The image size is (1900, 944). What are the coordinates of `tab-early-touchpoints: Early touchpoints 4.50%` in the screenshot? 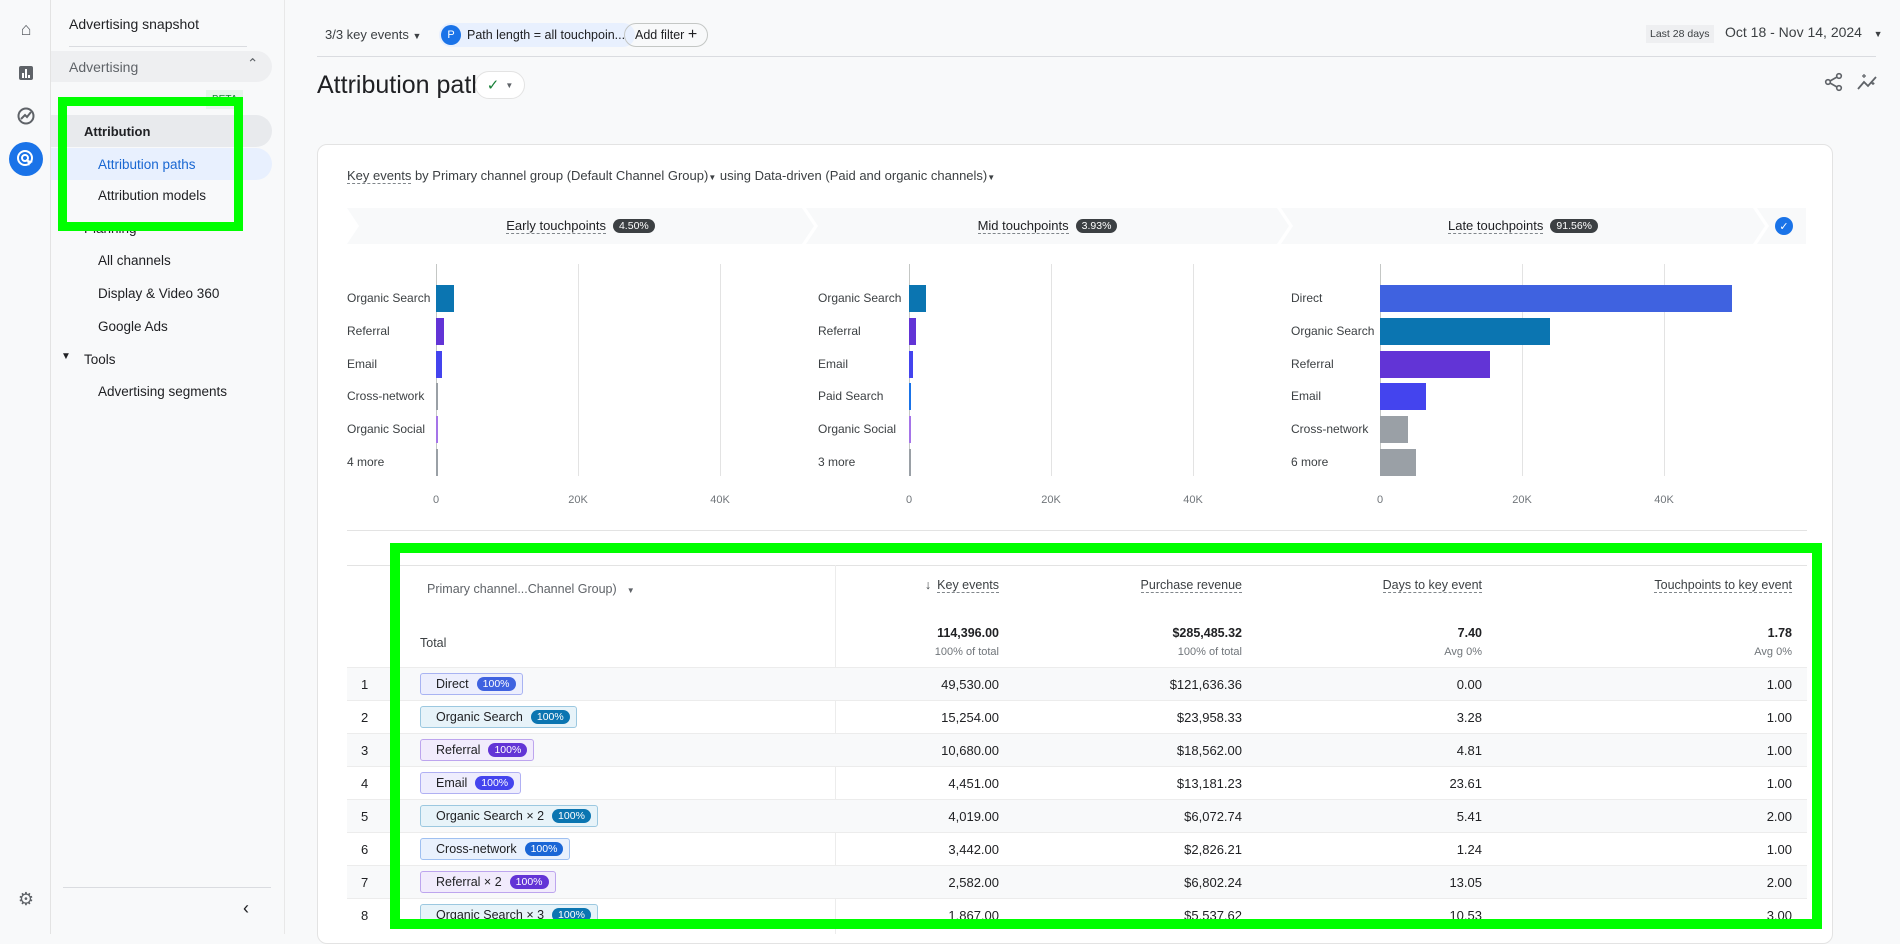 It's located at (580, 226).